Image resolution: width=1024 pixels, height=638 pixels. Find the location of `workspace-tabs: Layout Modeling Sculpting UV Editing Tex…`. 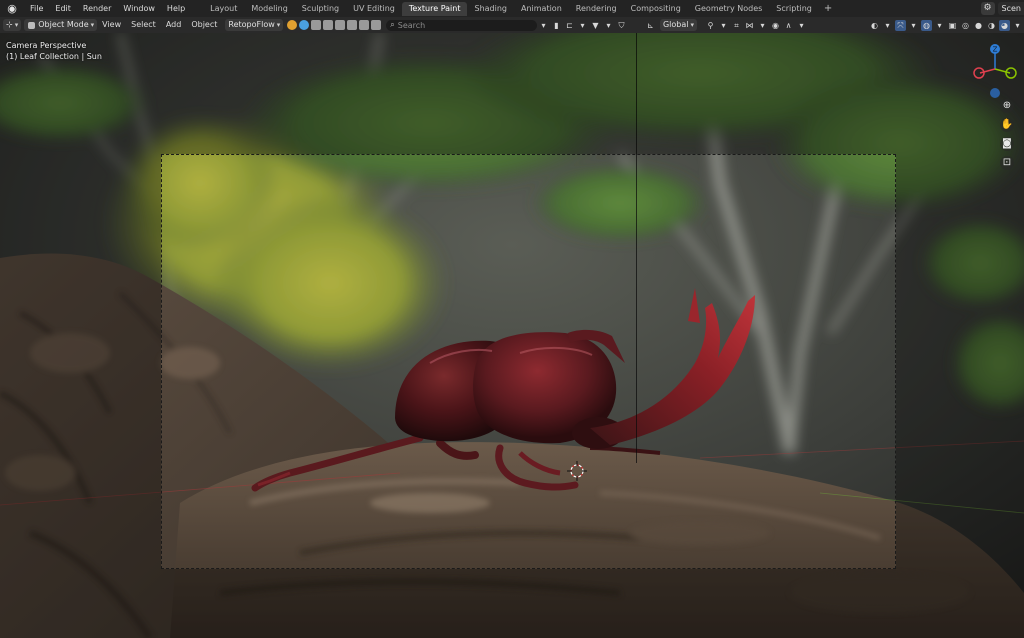

workspace-tabs: Layout Modeling Sculpting UV Editing Tex… is located at coordinates (520, 8).